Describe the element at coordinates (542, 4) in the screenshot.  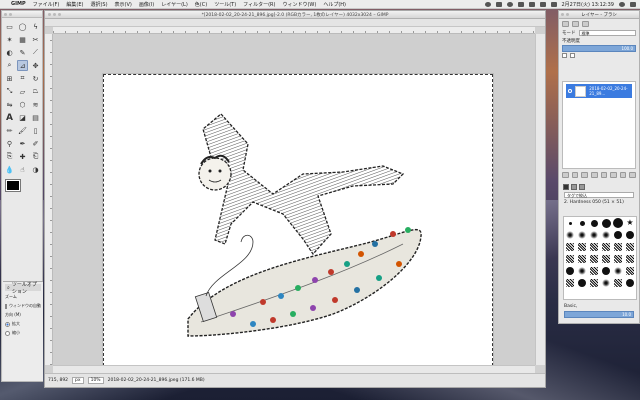
I see `volume-icon` at that location.